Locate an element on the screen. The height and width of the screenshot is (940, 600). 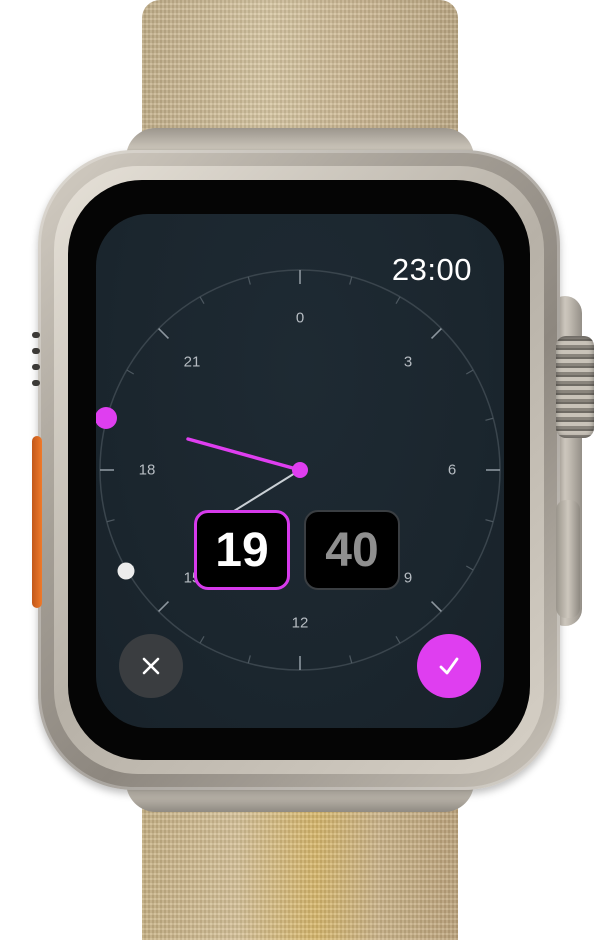
end-handle is located at coordinates (126, 571).